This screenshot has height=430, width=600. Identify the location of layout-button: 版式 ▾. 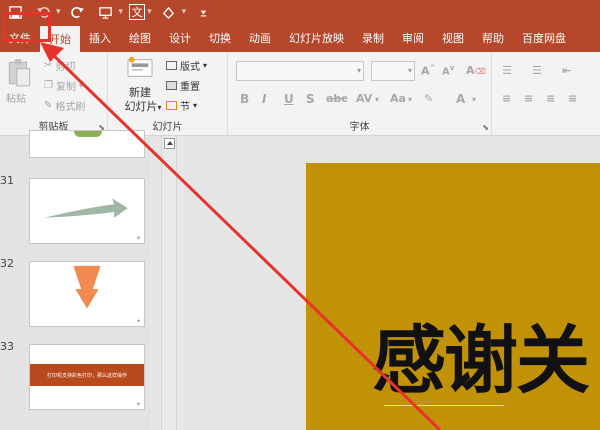
(186, 65).